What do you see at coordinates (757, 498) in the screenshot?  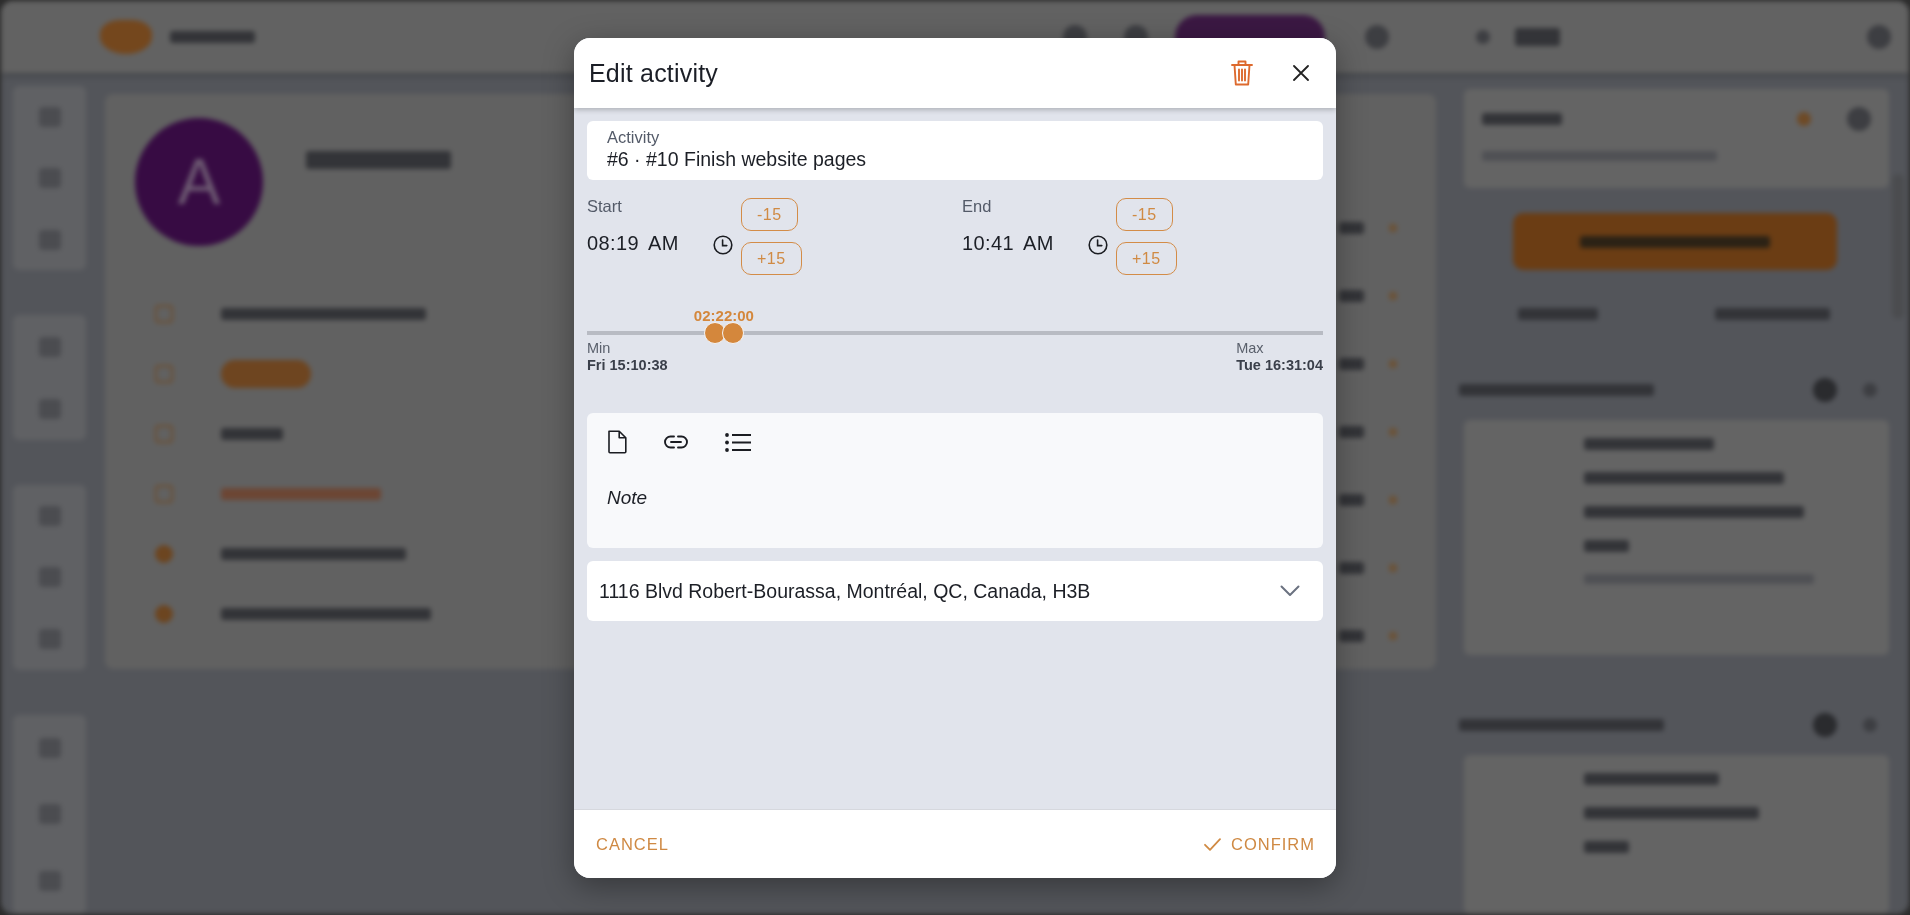 I see `note-input: Note` at bounding box center [757, 498].